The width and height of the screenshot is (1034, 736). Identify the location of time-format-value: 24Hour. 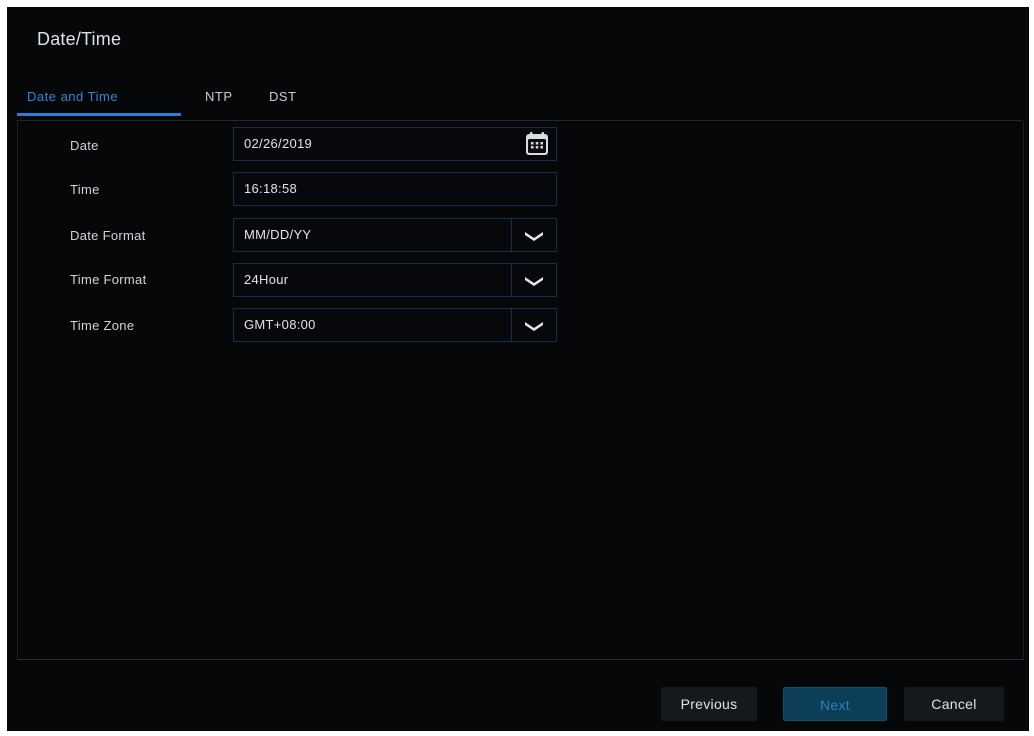
(266, 279).